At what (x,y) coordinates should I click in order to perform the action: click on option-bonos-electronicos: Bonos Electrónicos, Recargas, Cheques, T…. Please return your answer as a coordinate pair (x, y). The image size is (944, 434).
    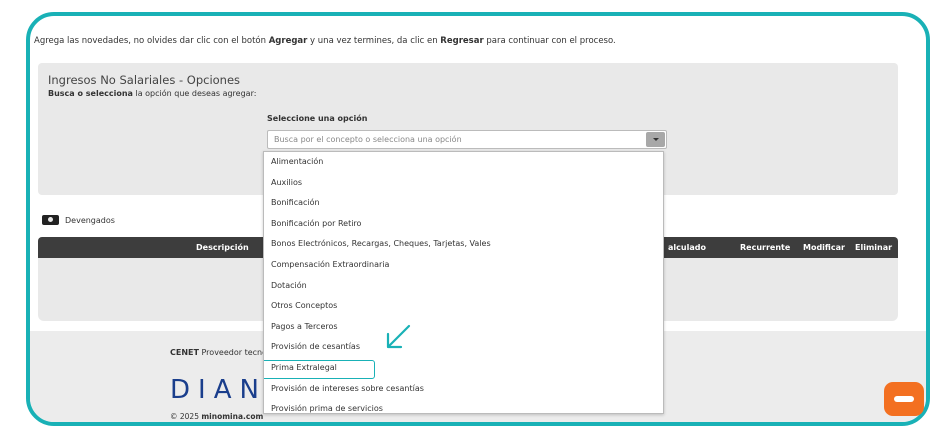
    Looking at the image, I should click on (463, 244).